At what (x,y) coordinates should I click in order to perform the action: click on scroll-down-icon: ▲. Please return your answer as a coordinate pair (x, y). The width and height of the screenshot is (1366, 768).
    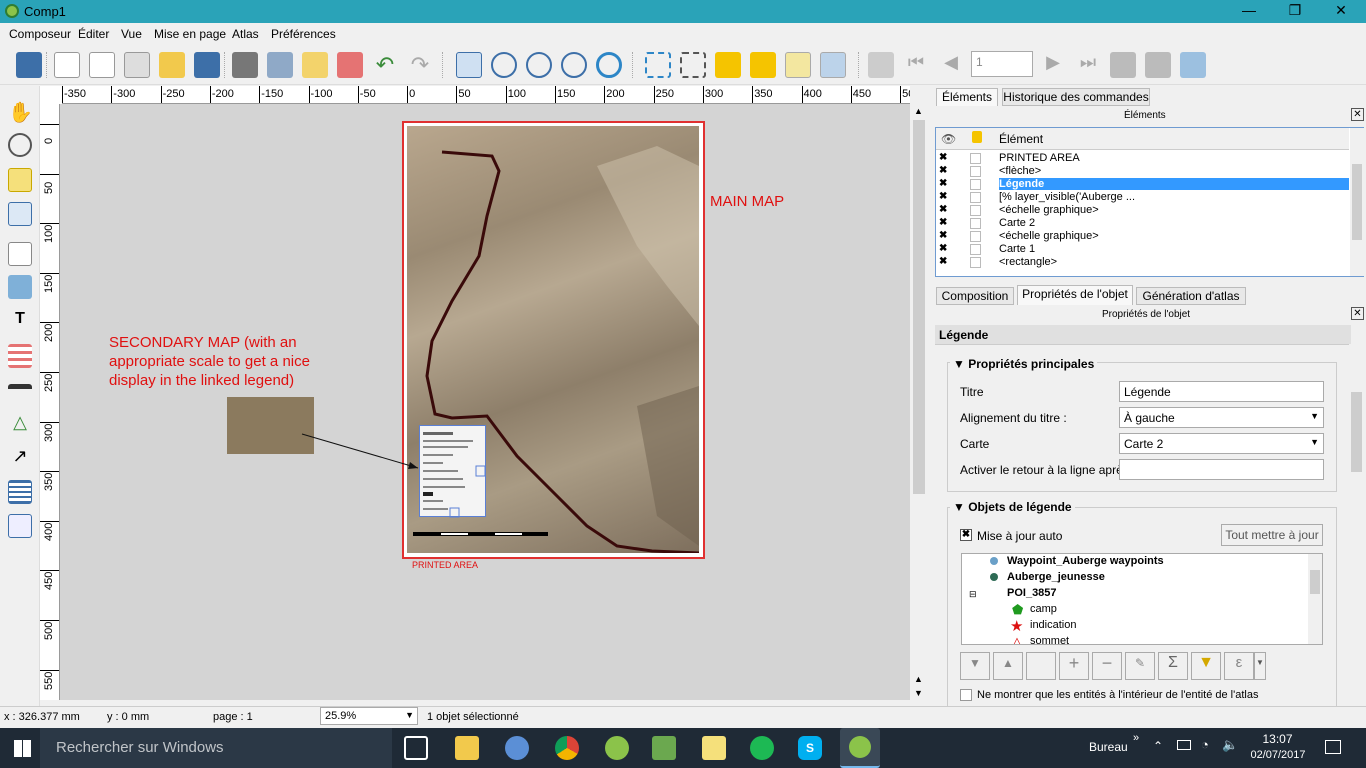
    Looking at the image, I should click on (918, 679).